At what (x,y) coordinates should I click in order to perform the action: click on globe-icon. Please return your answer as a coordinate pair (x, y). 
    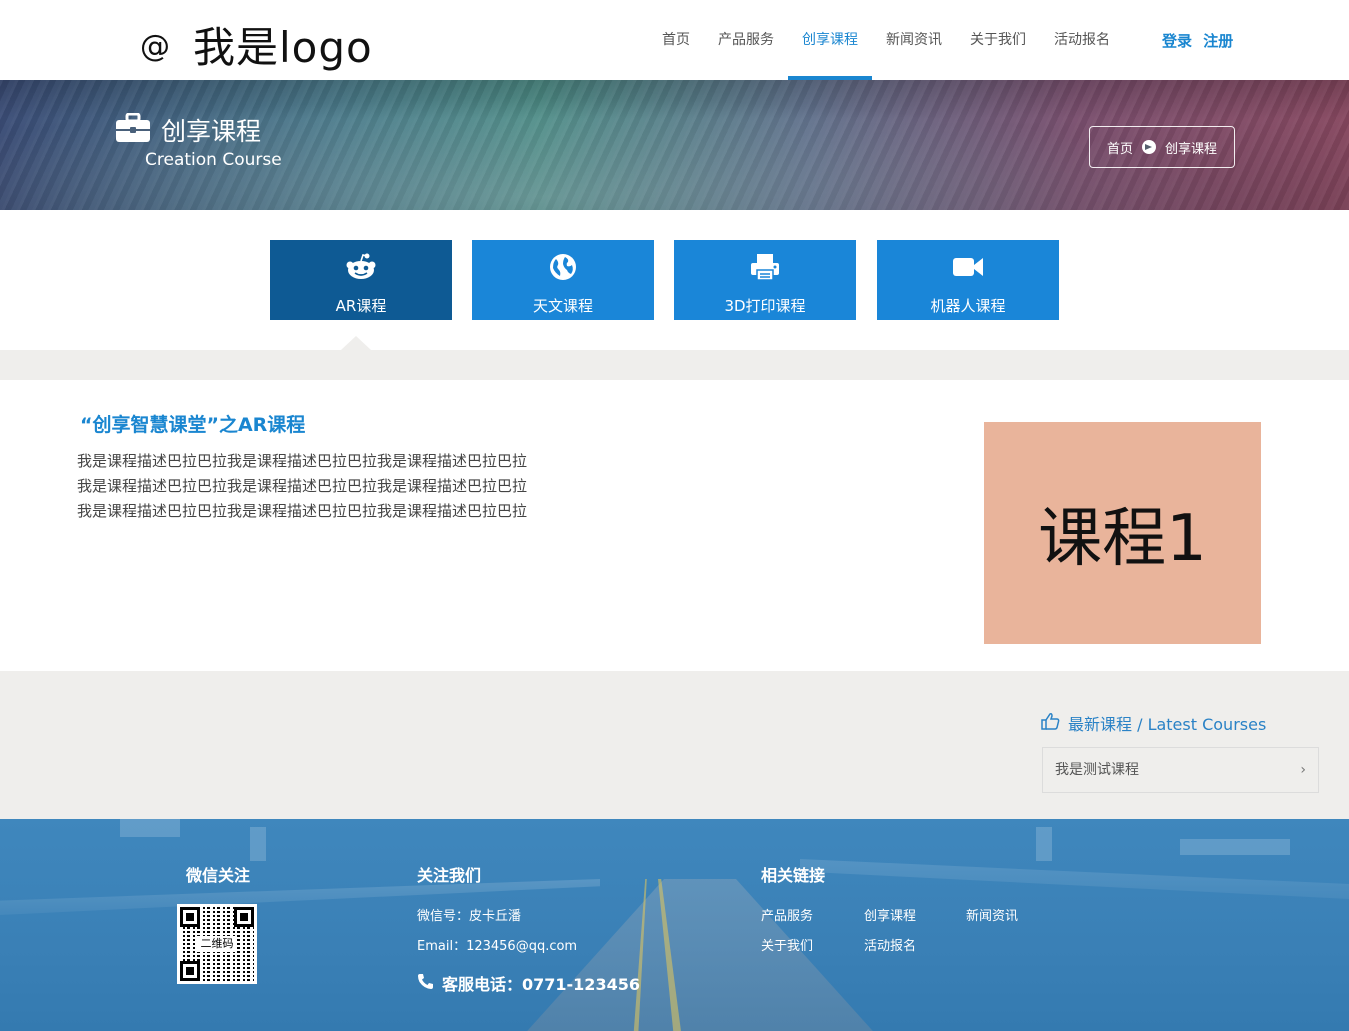
    Looking at the image, I should click on (563, 267).